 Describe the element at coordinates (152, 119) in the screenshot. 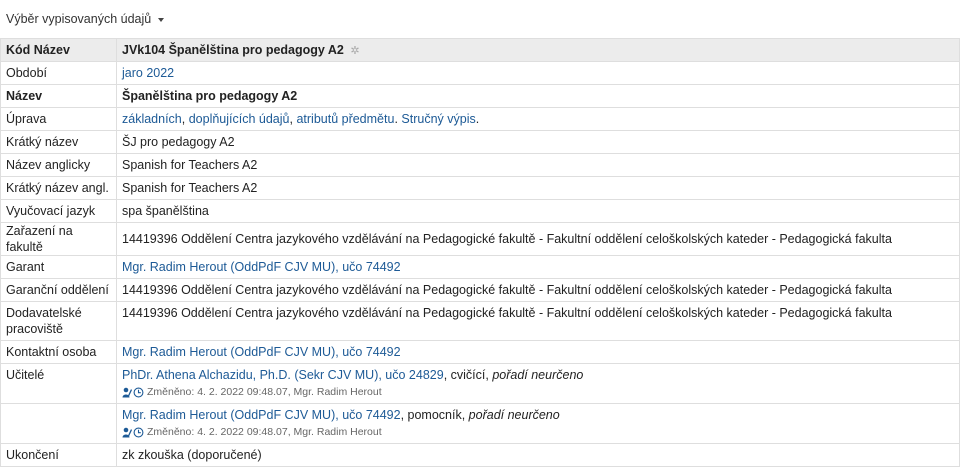

I see `edit-basic-link: základních` at that location.